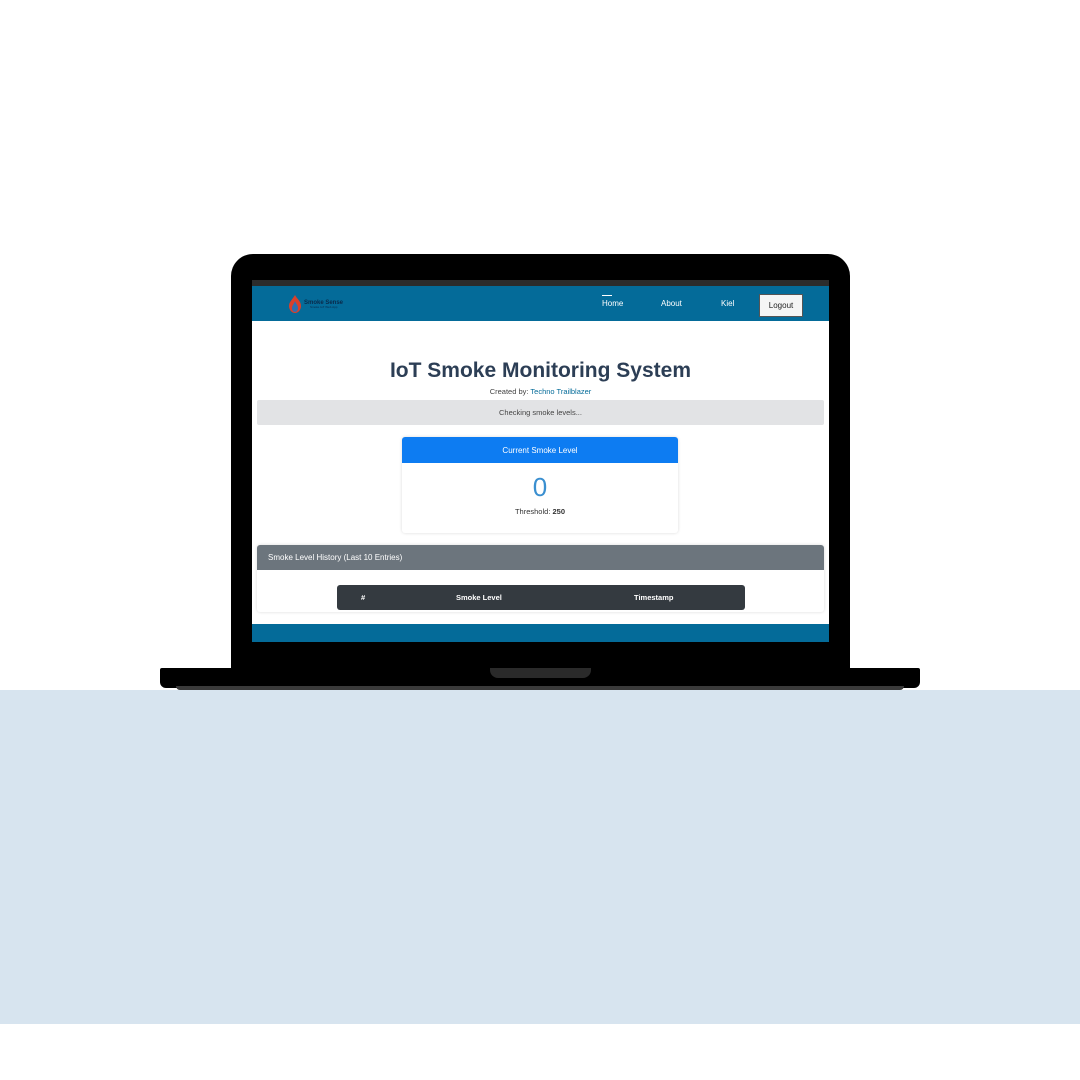 This screenshot has height=1080, width=1080. I want to click on threshold: Threshold: 250, so click(540, 511).